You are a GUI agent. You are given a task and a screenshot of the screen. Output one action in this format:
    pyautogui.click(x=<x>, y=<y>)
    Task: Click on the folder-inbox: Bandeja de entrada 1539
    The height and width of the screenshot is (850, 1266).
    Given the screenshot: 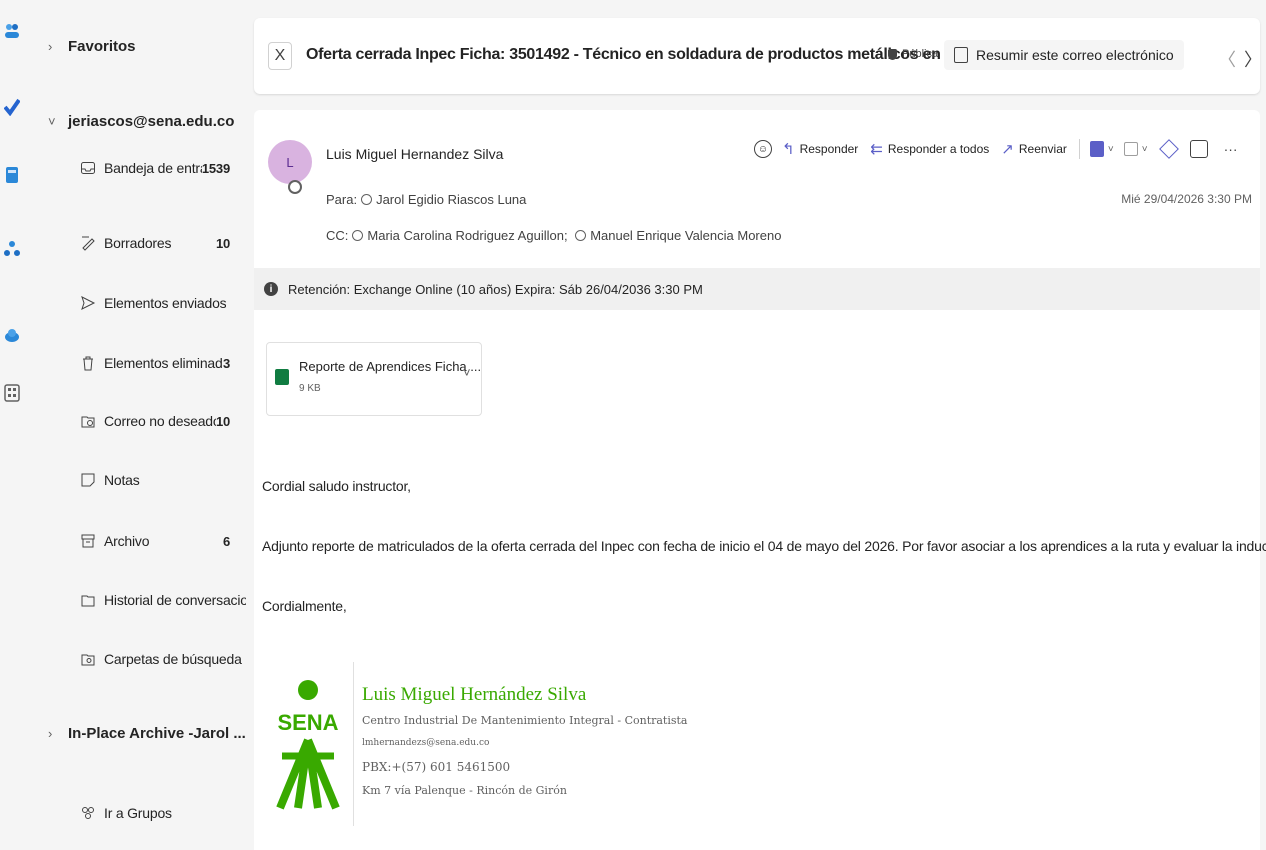 What is the action you would take?
    pyautogui.click(x=155, y=168)
    